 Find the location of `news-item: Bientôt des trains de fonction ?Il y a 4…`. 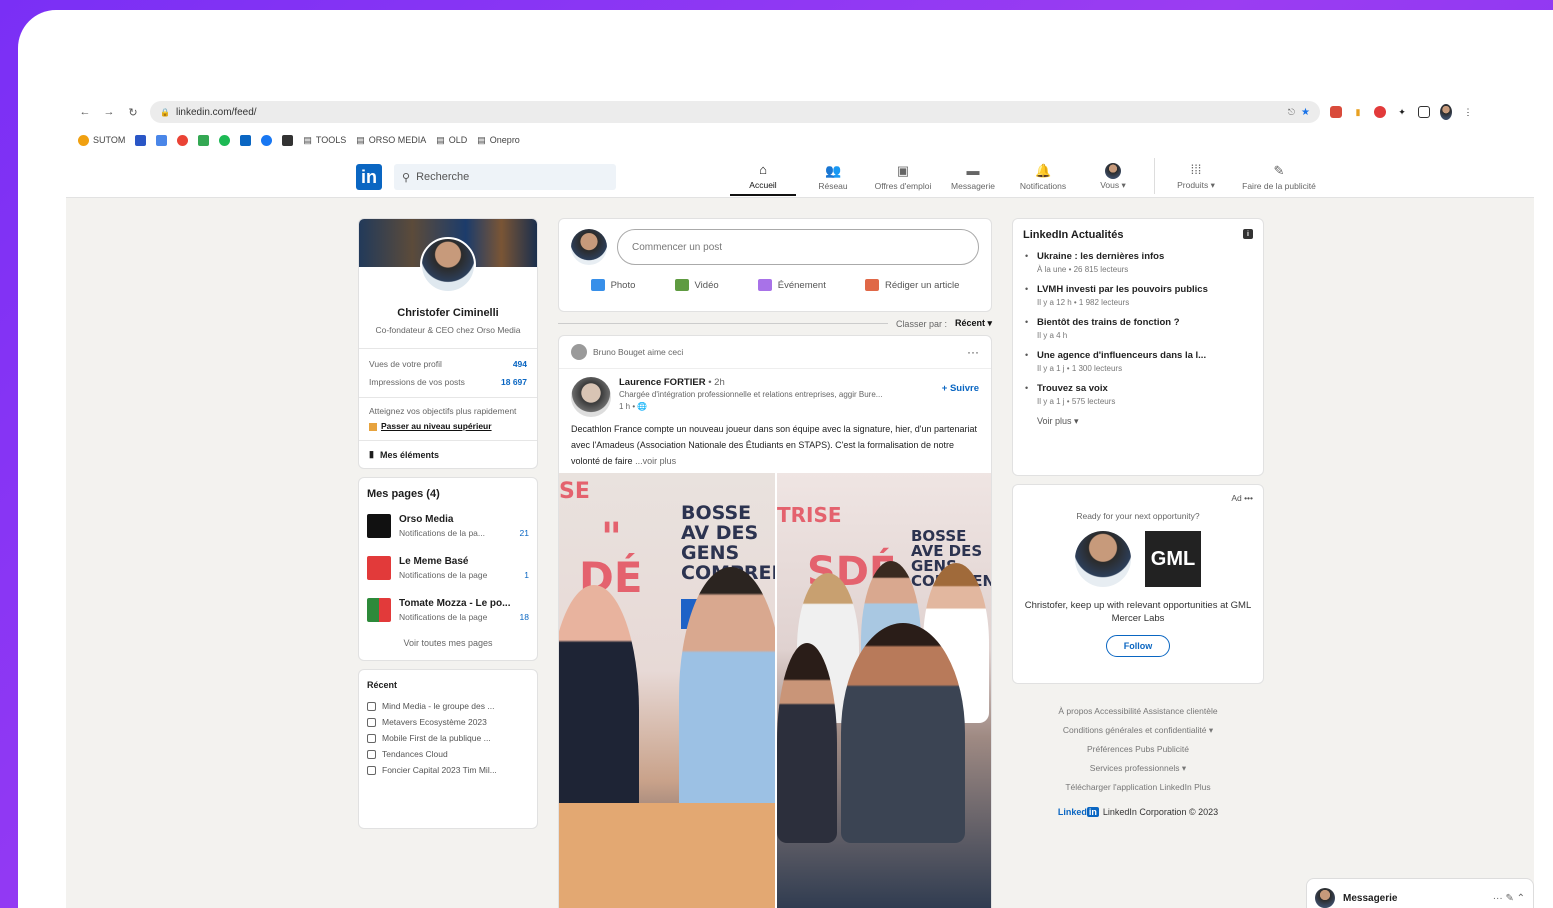

news-item: Bientôt des trains de fonction ?Il y a 4… is located at coordinates (1138, 328).